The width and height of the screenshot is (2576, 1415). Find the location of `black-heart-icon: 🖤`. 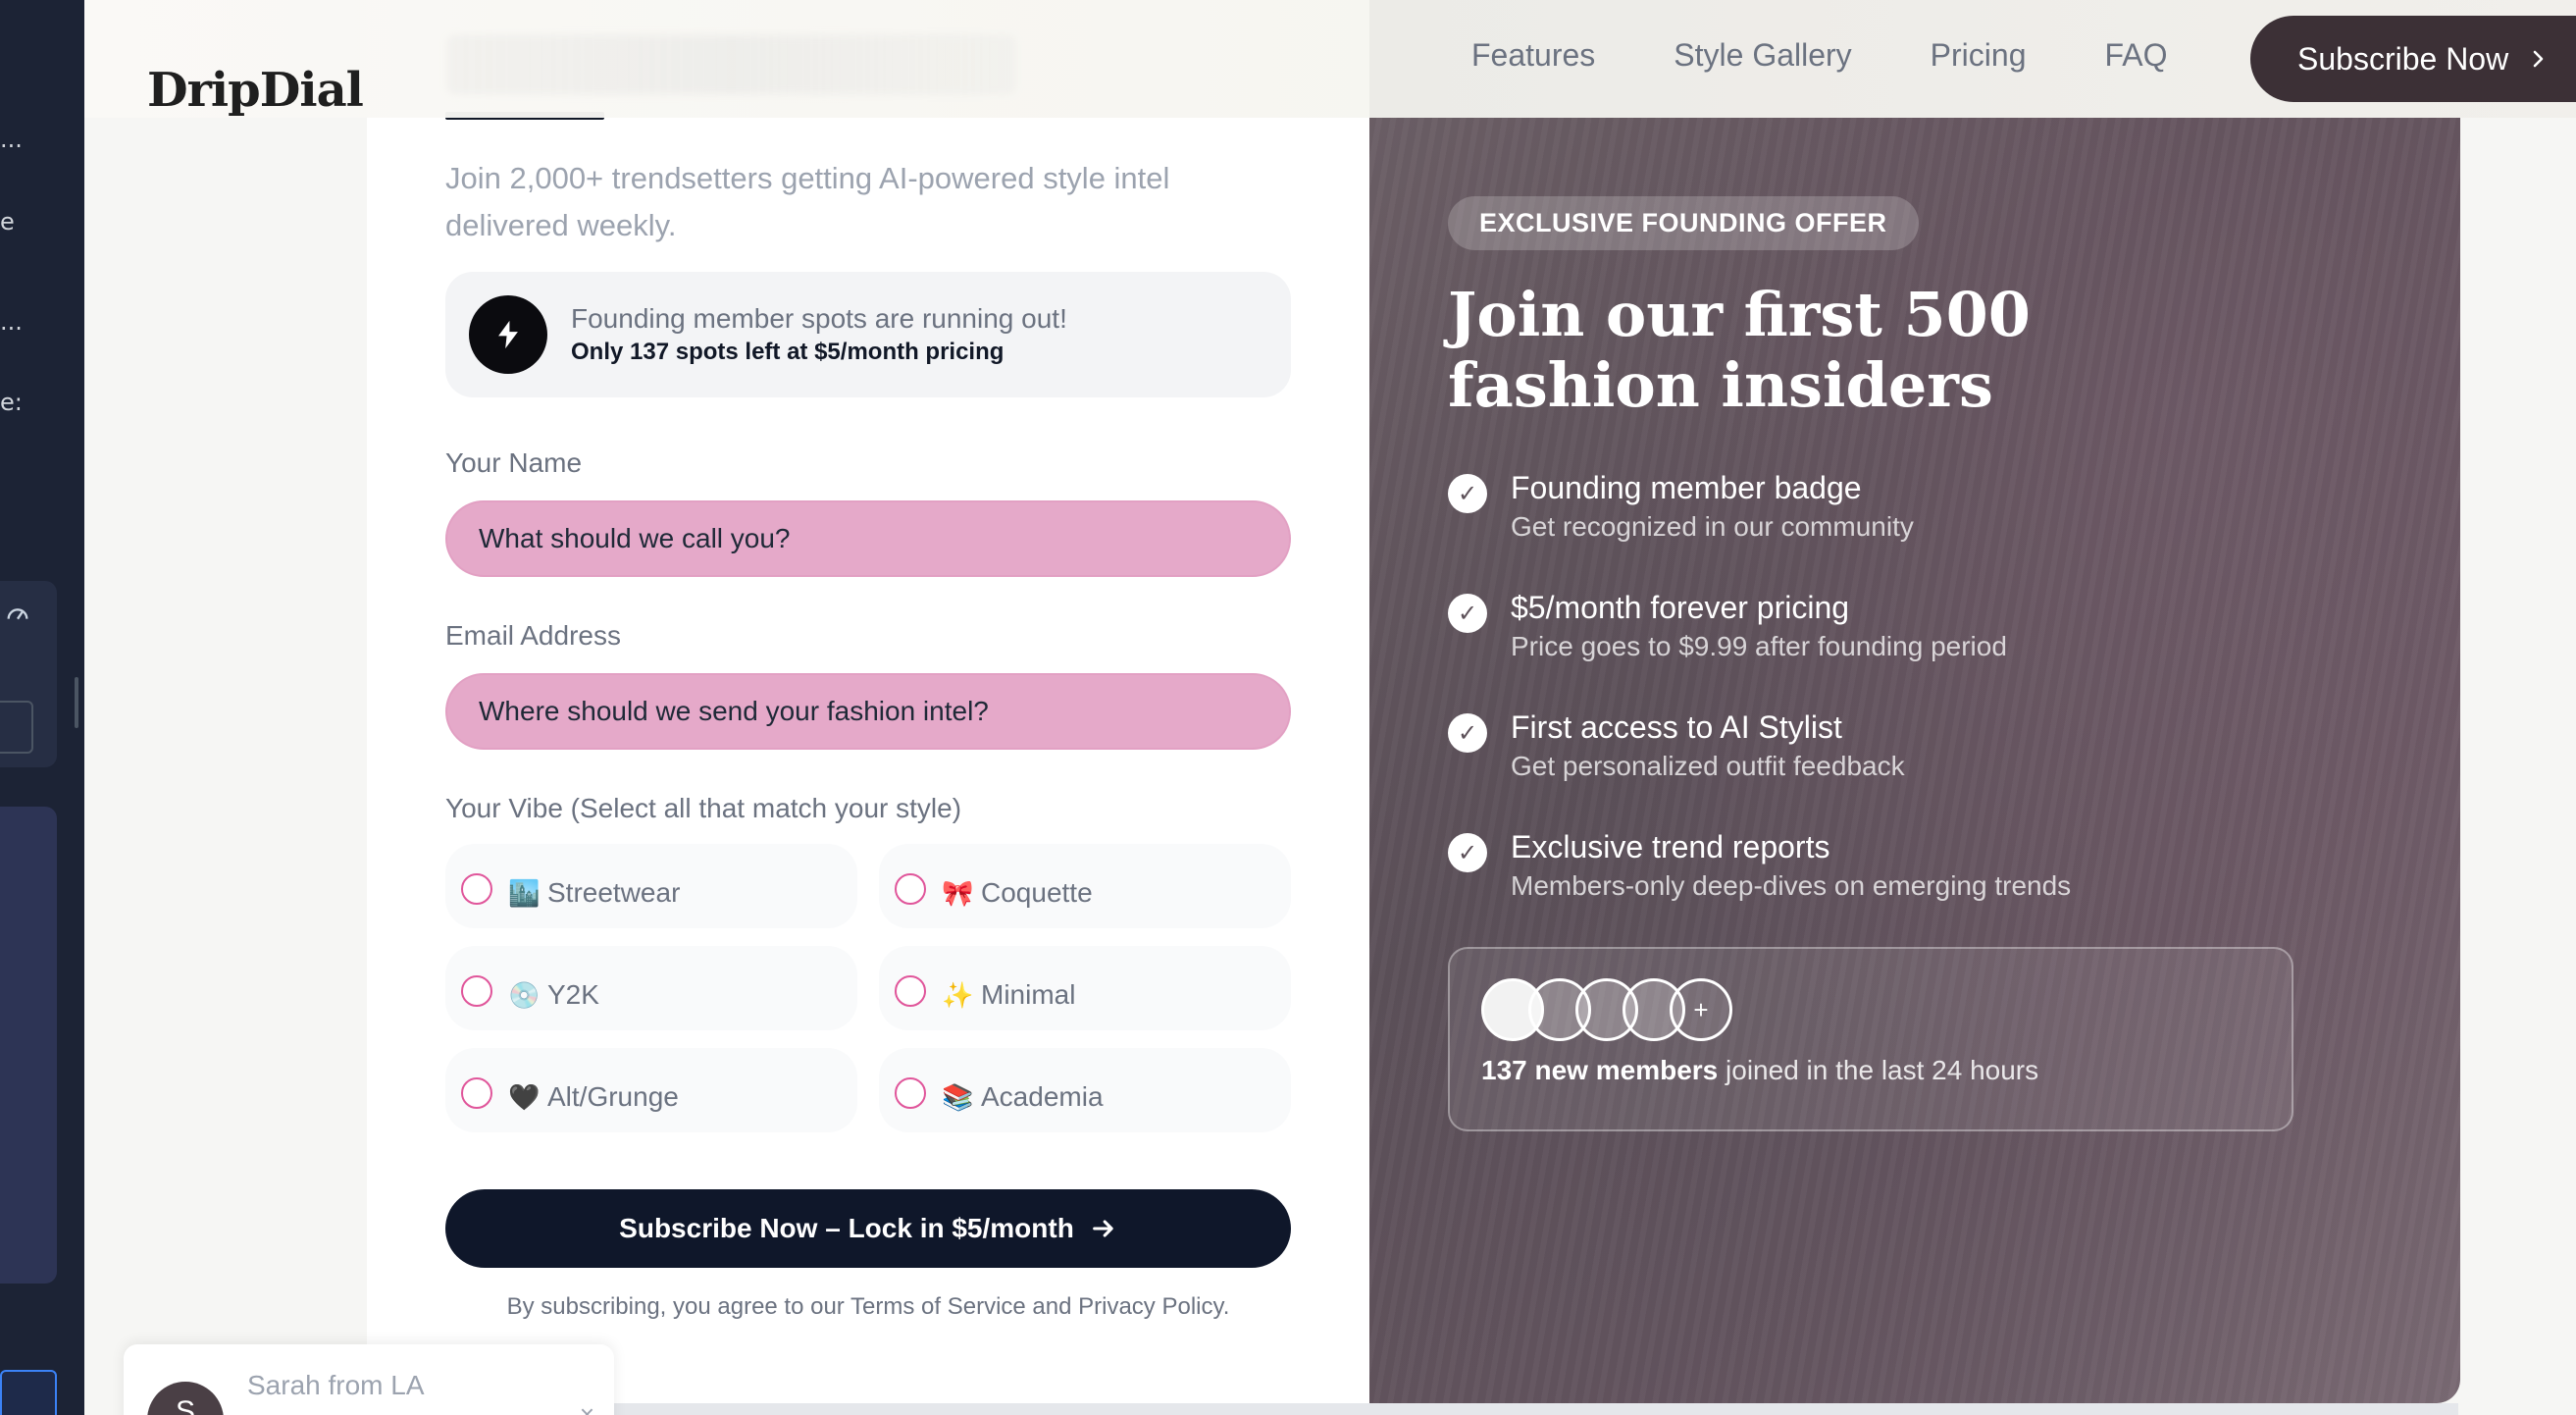

black-heart-icon: 🖤 is located at coordinates (524, 1097).